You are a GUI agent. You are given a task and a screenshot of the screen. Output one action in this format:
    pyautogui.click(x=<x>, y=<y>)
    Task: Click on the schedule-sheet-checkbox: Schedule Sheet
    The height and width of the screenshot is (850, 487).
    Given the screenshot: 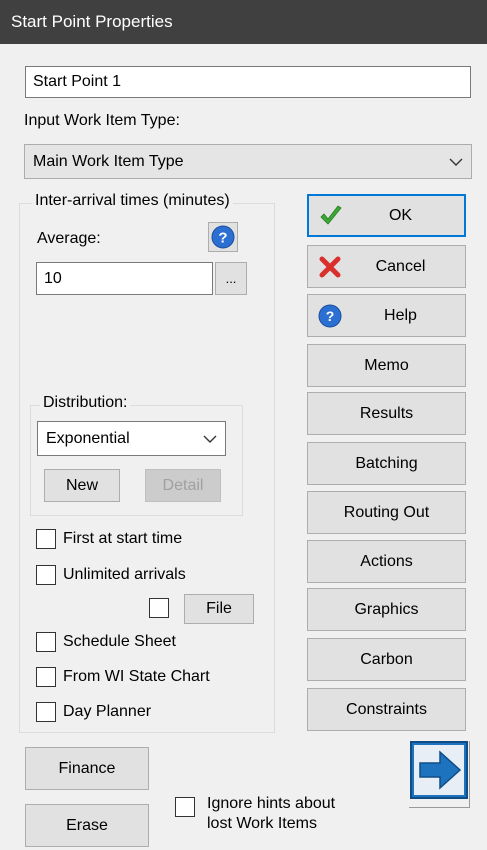 What is the action you would take?
    pyautogui.click(x=106, y=642)
    